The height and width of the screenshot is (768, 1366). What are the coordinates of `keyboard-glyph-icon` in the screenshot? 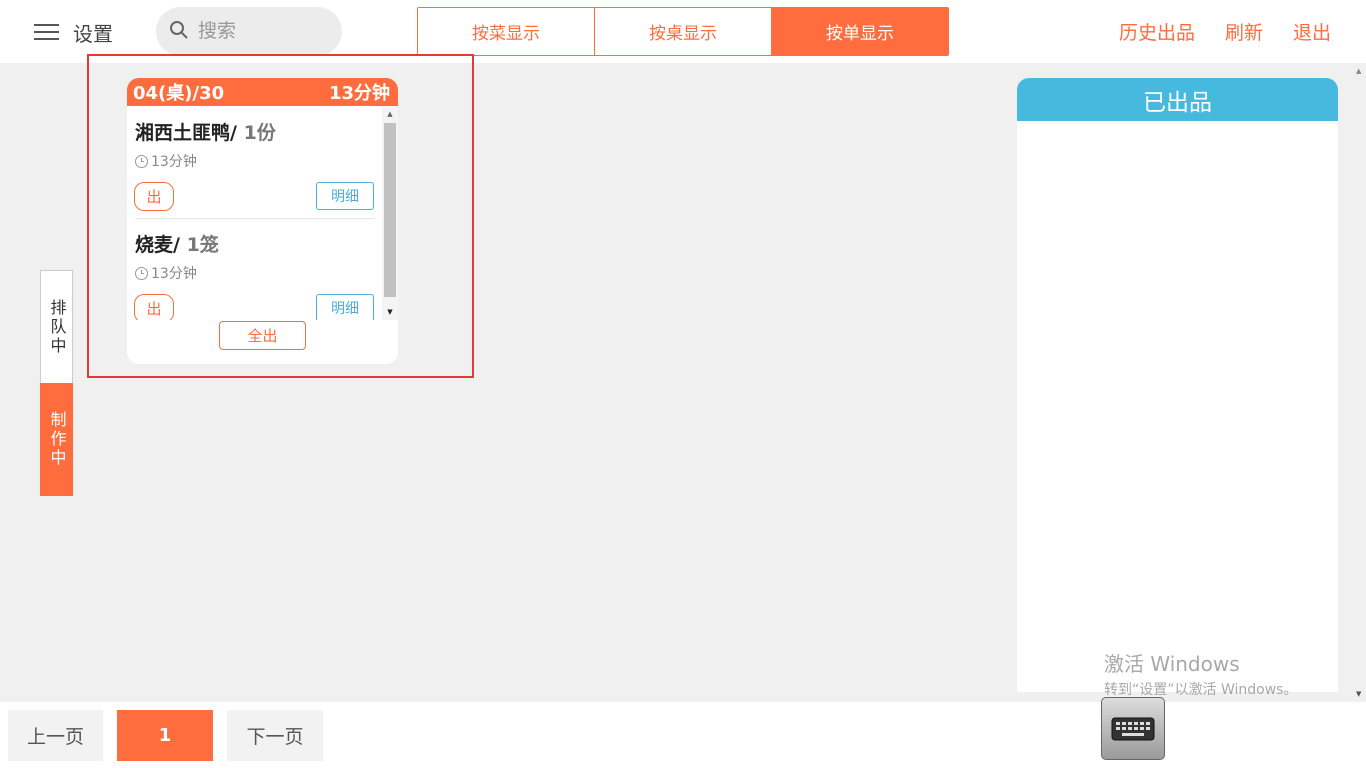 It's located at (1133, 728).